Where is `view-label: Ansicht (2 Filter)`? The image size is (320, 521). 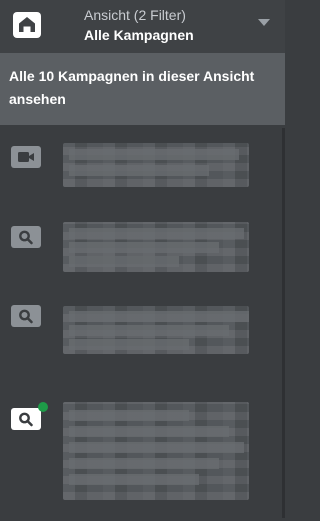
view-label: Ansicht (2 Filter) is located at coordinates (135, 15).